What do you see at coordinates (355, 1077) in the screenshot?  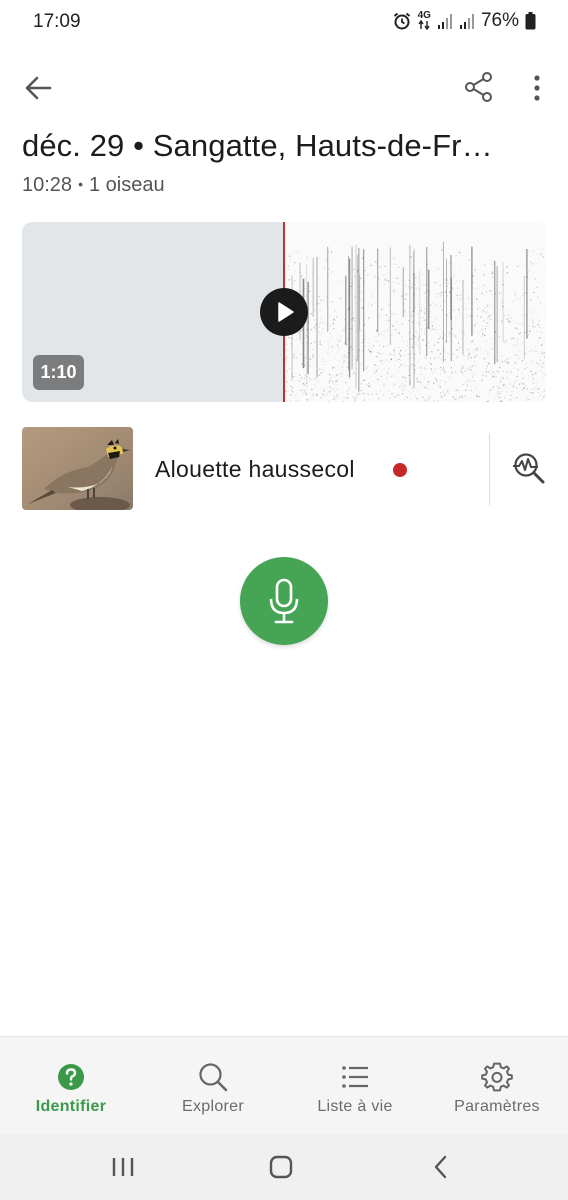 I see `list-icon` at bounding box center [355, 1077].